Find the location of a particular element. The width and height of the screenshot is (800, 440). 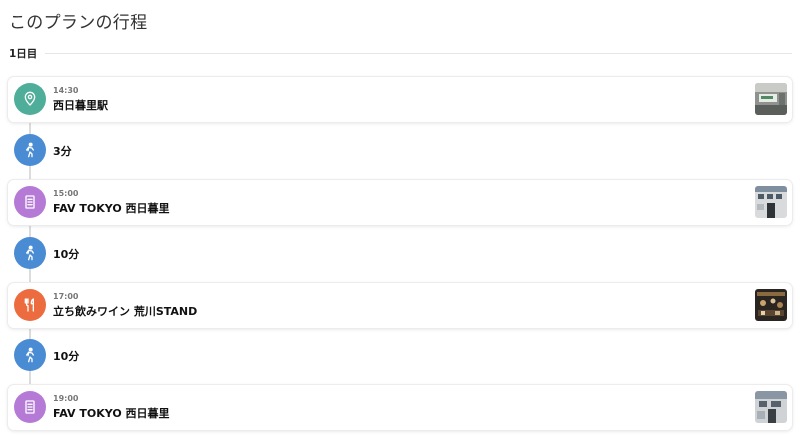

utensils-icon is located at coordinates (30, 305).